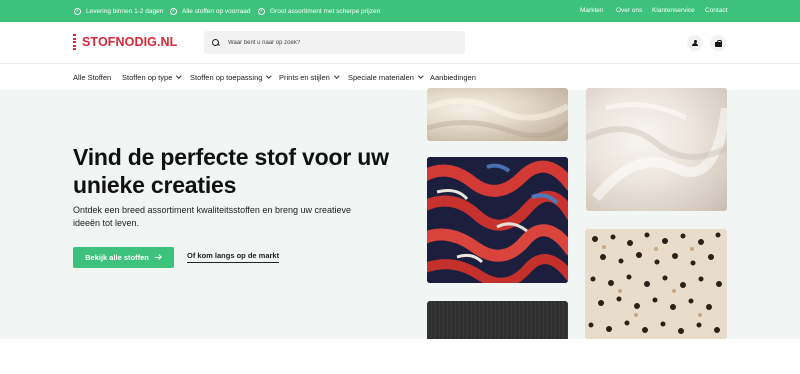 This screenshot has width=800, height=374. I want to click on top-link-contact: Contact, so click(716, 10).